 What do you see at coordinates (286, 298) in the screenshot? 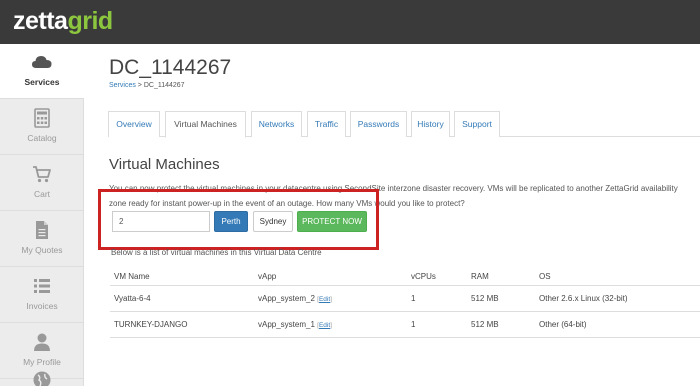
I see `vapp-name: vApp_system_2` at bounding box center [286, 298].